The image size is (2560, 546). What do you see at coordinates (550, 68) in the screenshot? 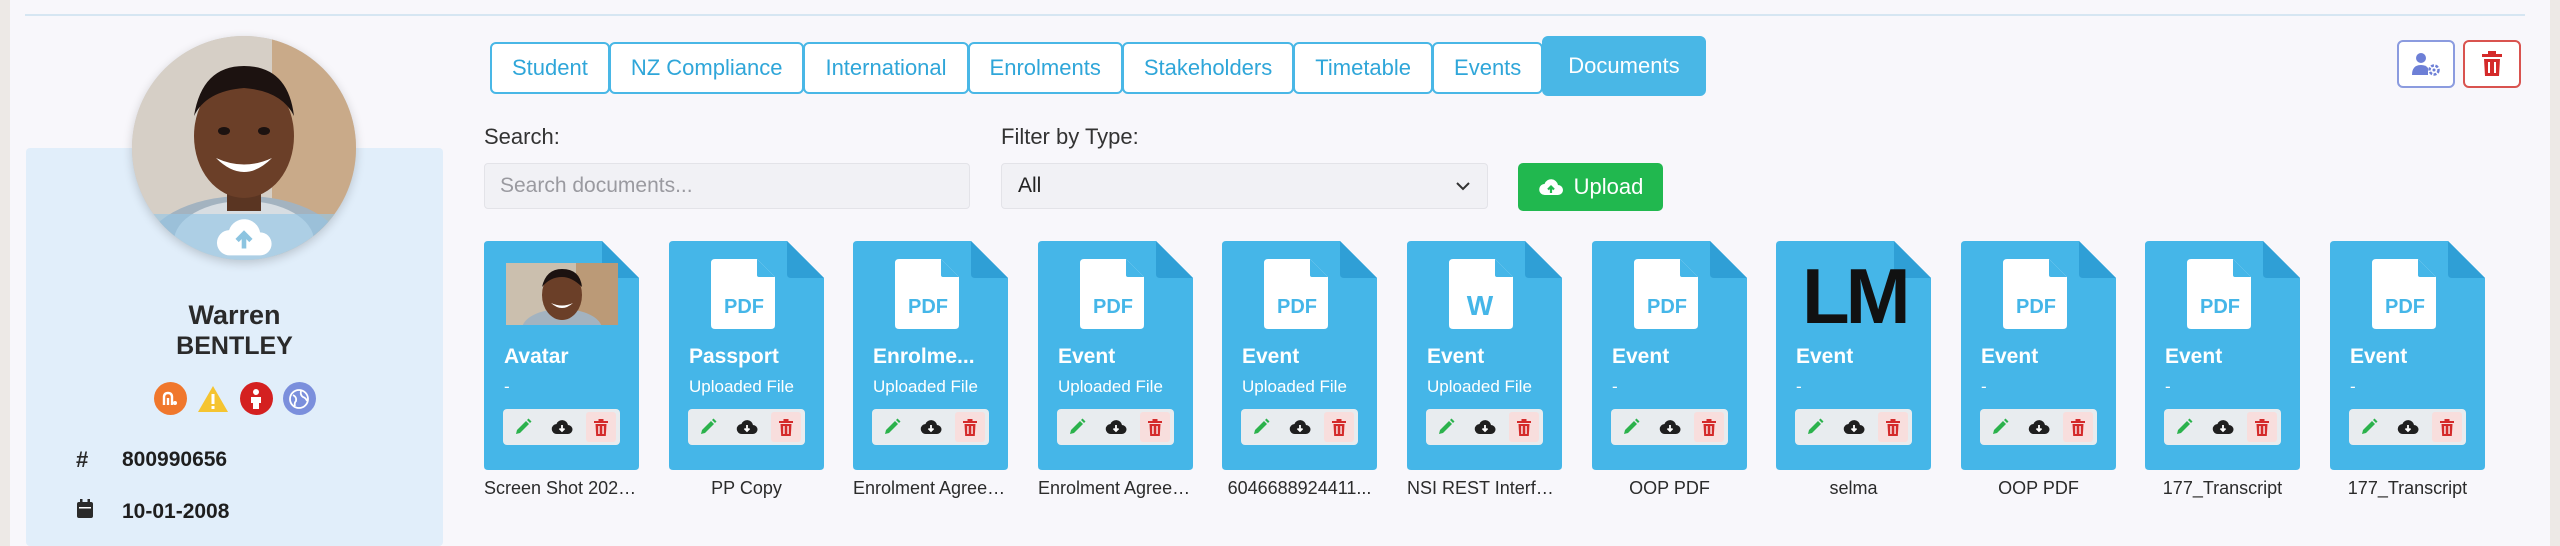
I see `tab-student: Student` at bounding box center [550, 68].